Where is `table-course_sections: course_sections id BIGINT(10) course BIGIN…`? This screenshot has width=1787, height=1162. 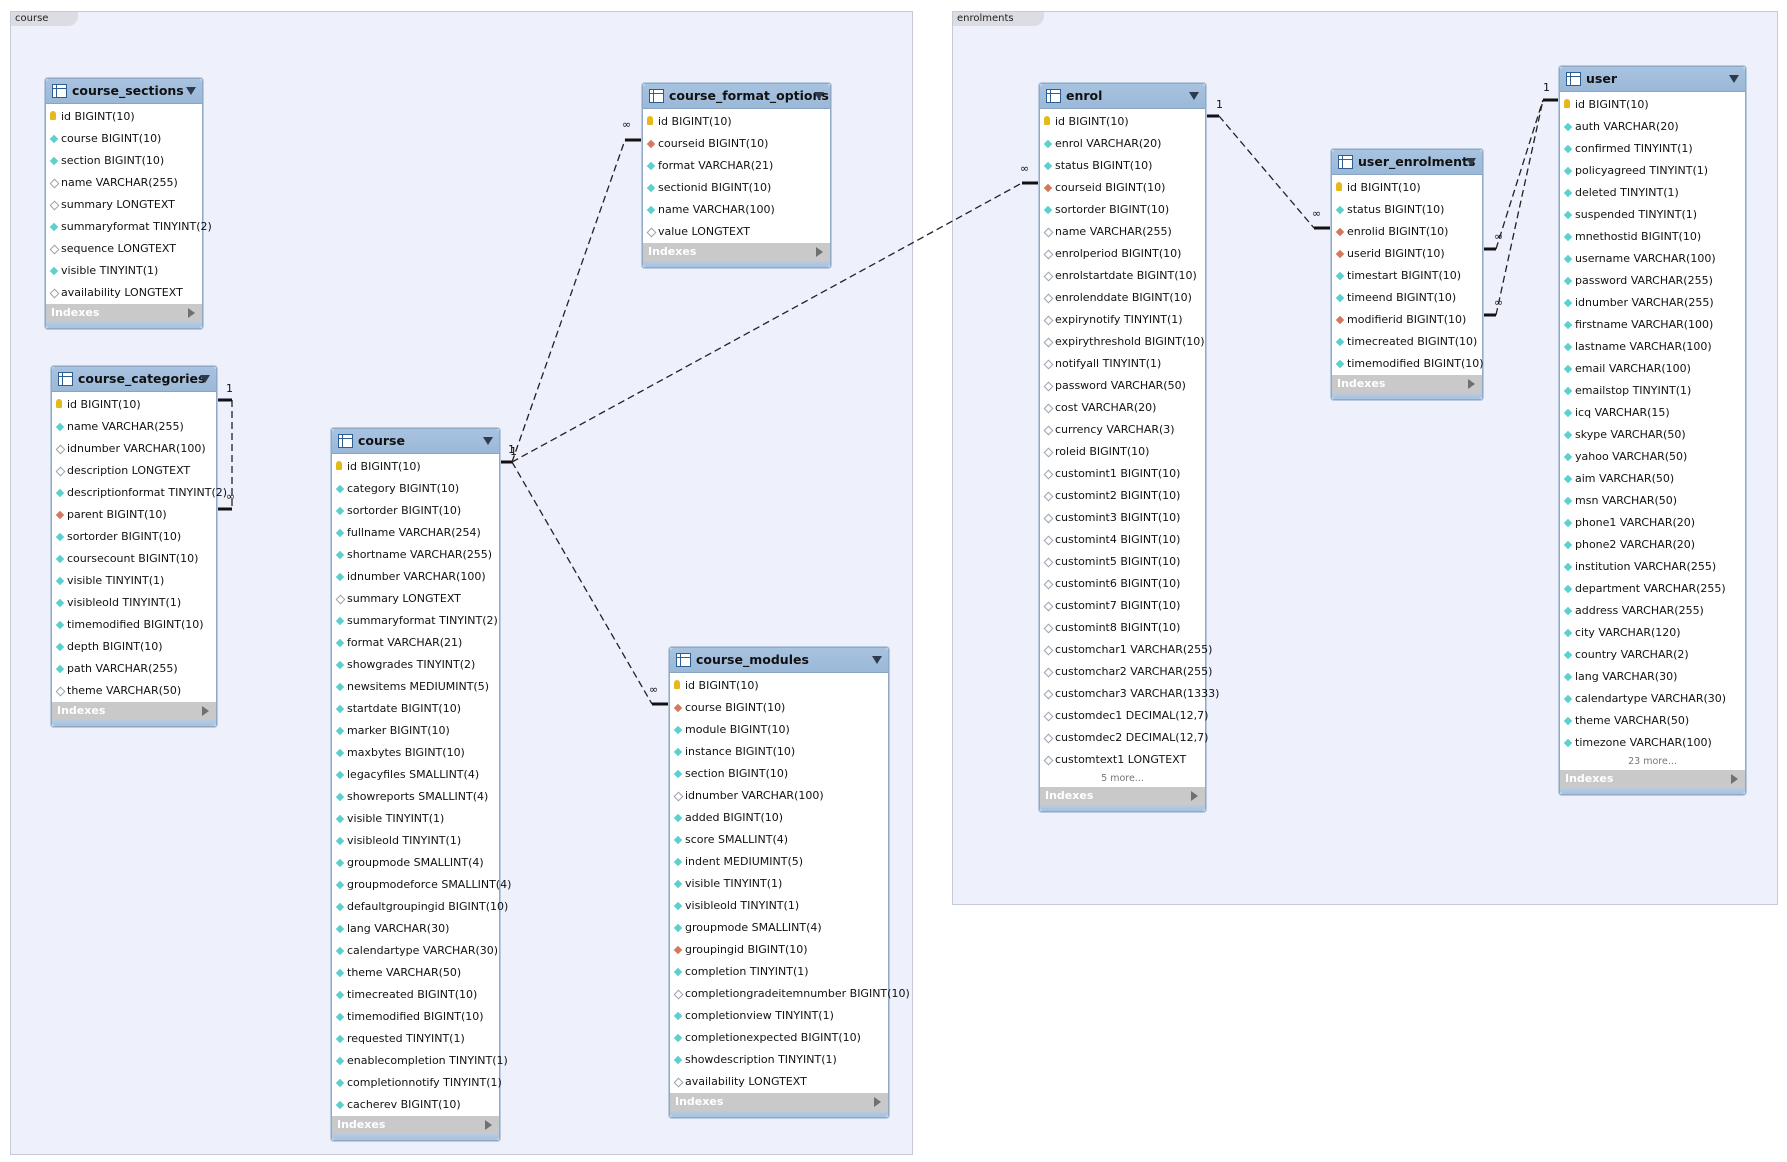 table-course_sections: course_sections id BIGINT(10) course BIGIN… is located at coordinates (128, 203).